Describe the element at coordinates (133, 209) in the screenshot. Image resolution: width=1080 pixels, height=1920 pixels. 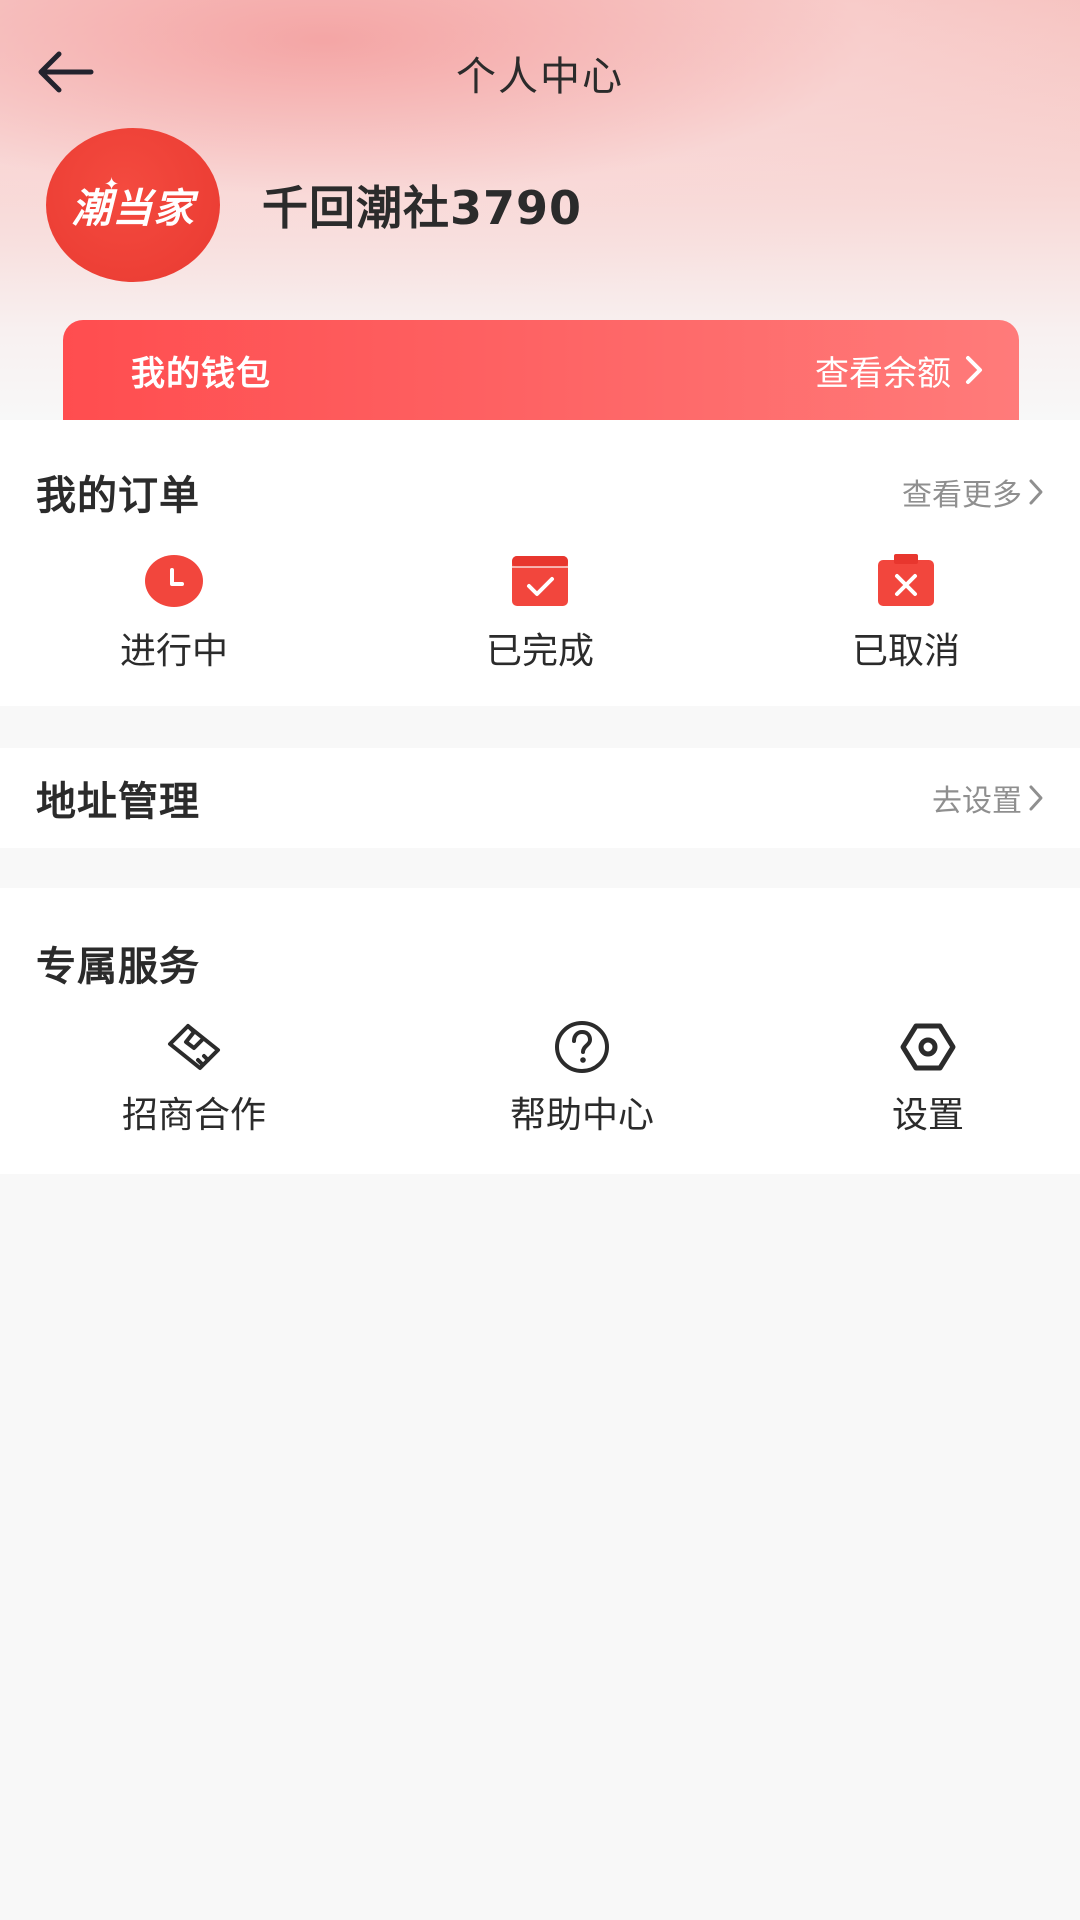
I see `avatar-logo-text: 潮当家` at that location.